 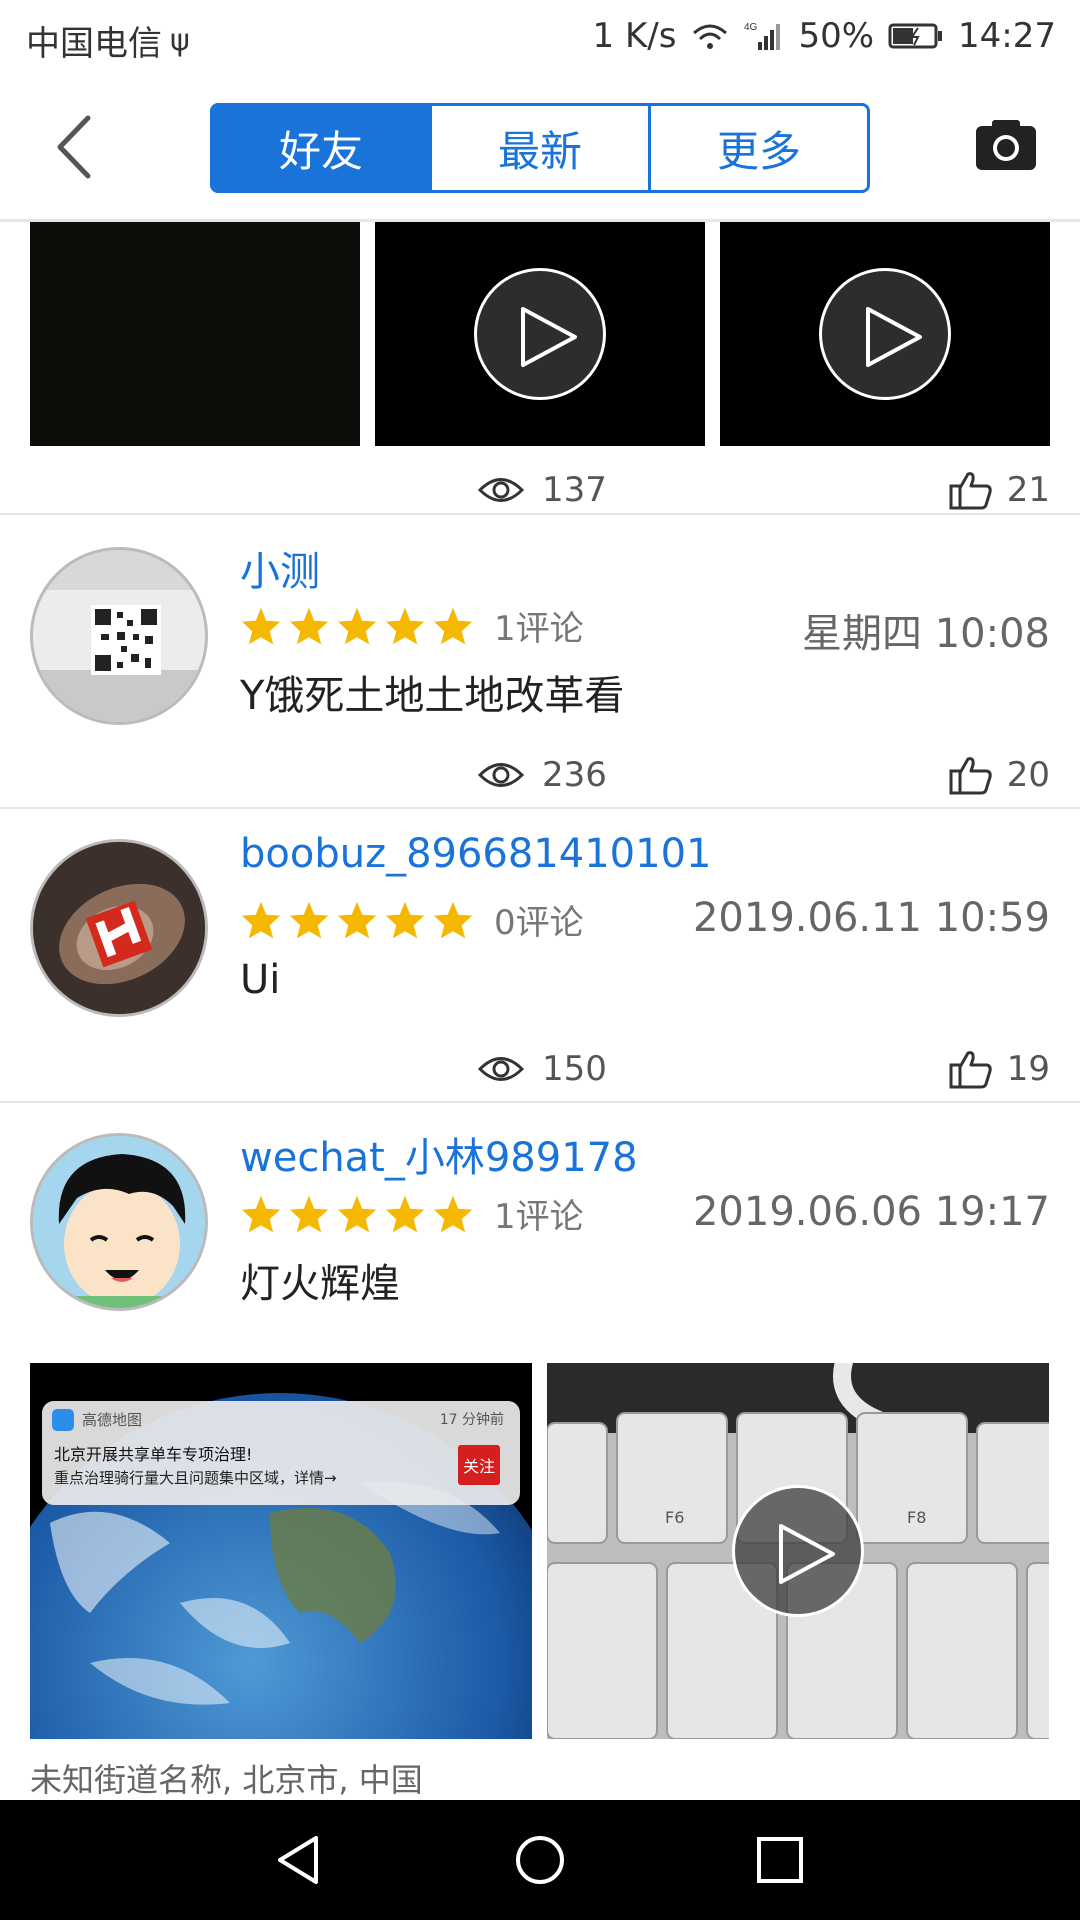 What do you see at coordinates (195, 1478) in the screenshot?
I see `notification-body: 重点治理骑行量大且问题集中区域，详情→` at bounding box center [195, 1478].